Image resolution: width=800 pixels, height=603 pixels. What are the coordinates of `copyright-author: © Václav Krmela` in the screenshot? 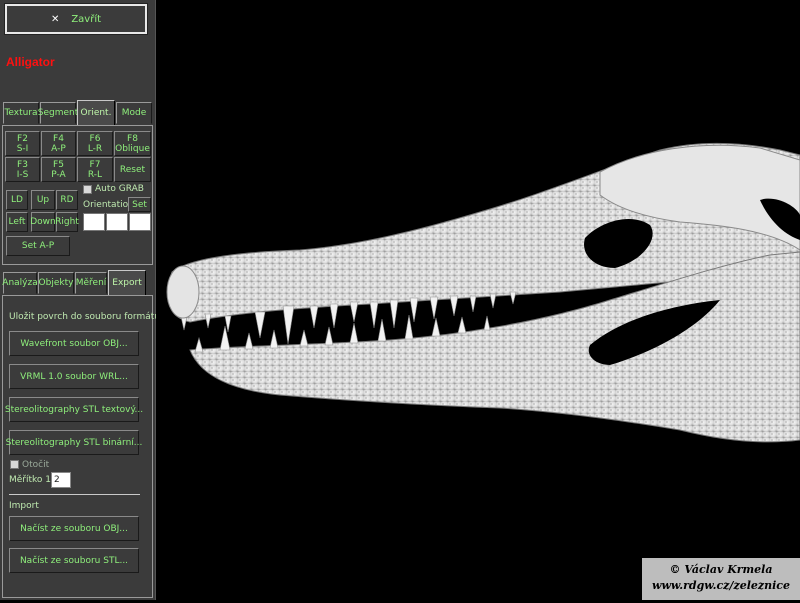 It's located at (721, 569).